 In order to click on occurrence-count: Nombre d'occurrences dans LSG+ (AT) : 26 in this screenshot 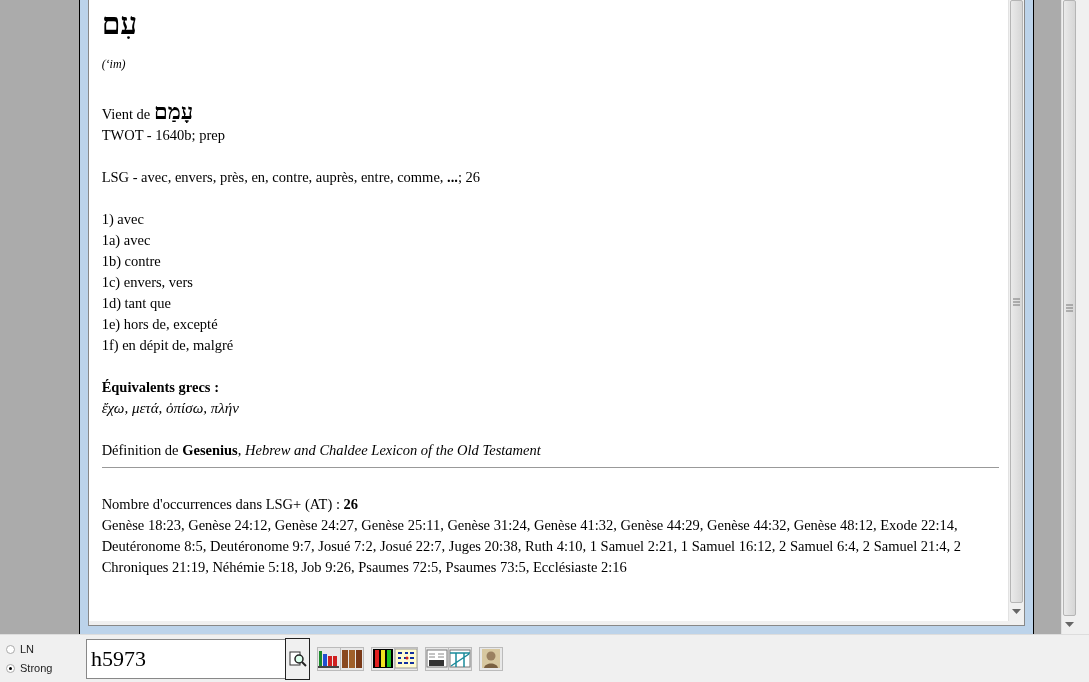, I will do `click(230, 504)`.